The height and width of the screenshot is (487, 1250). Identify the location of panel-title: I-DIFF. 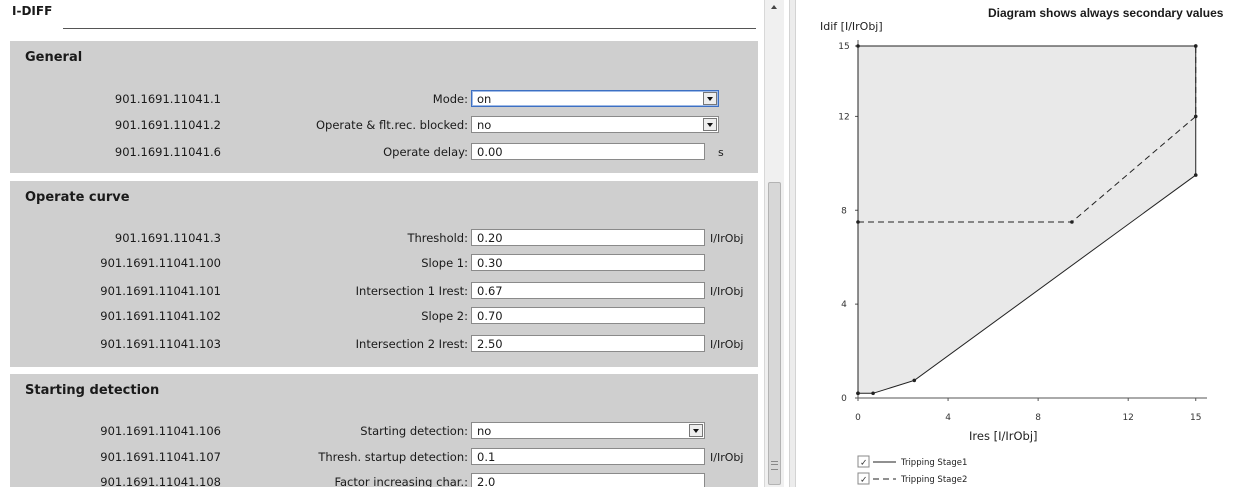
(32, 11).